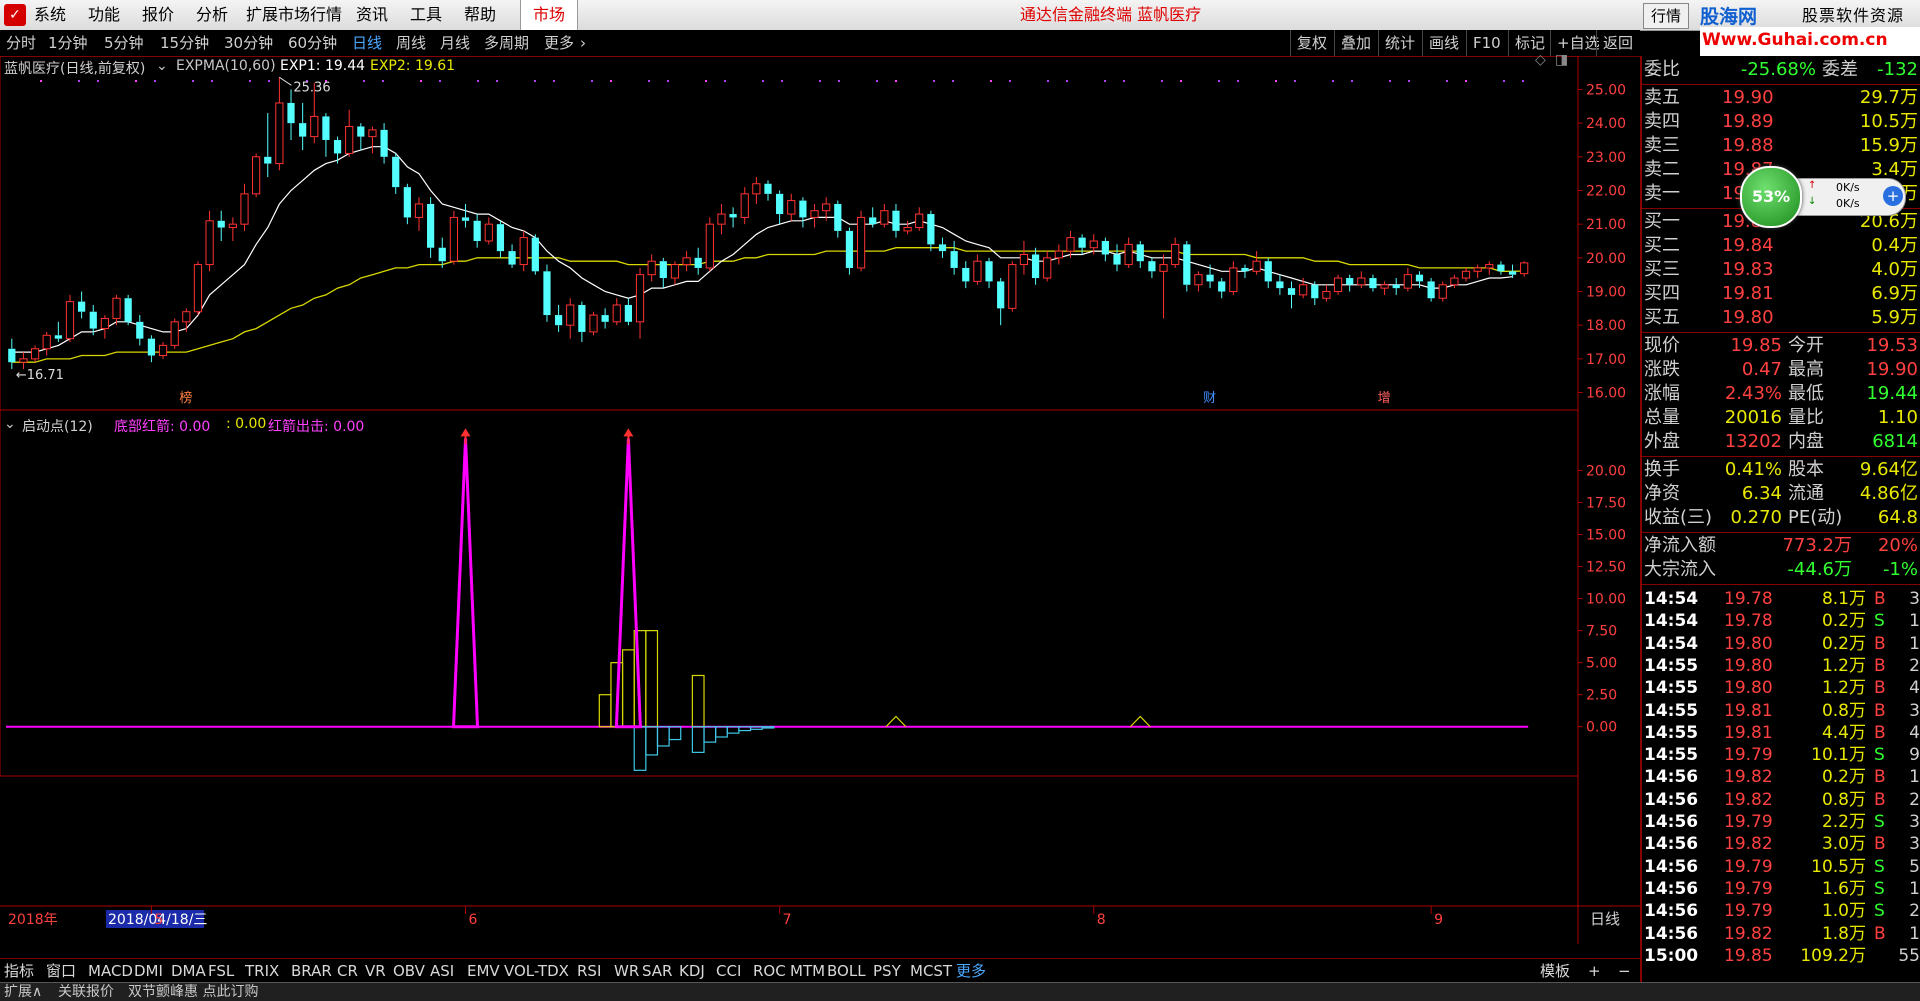  What do you see at coordinates (583, 43) in the screenshot?
I see `chevron-right-icon: ›` at bounding box center [583, 43].